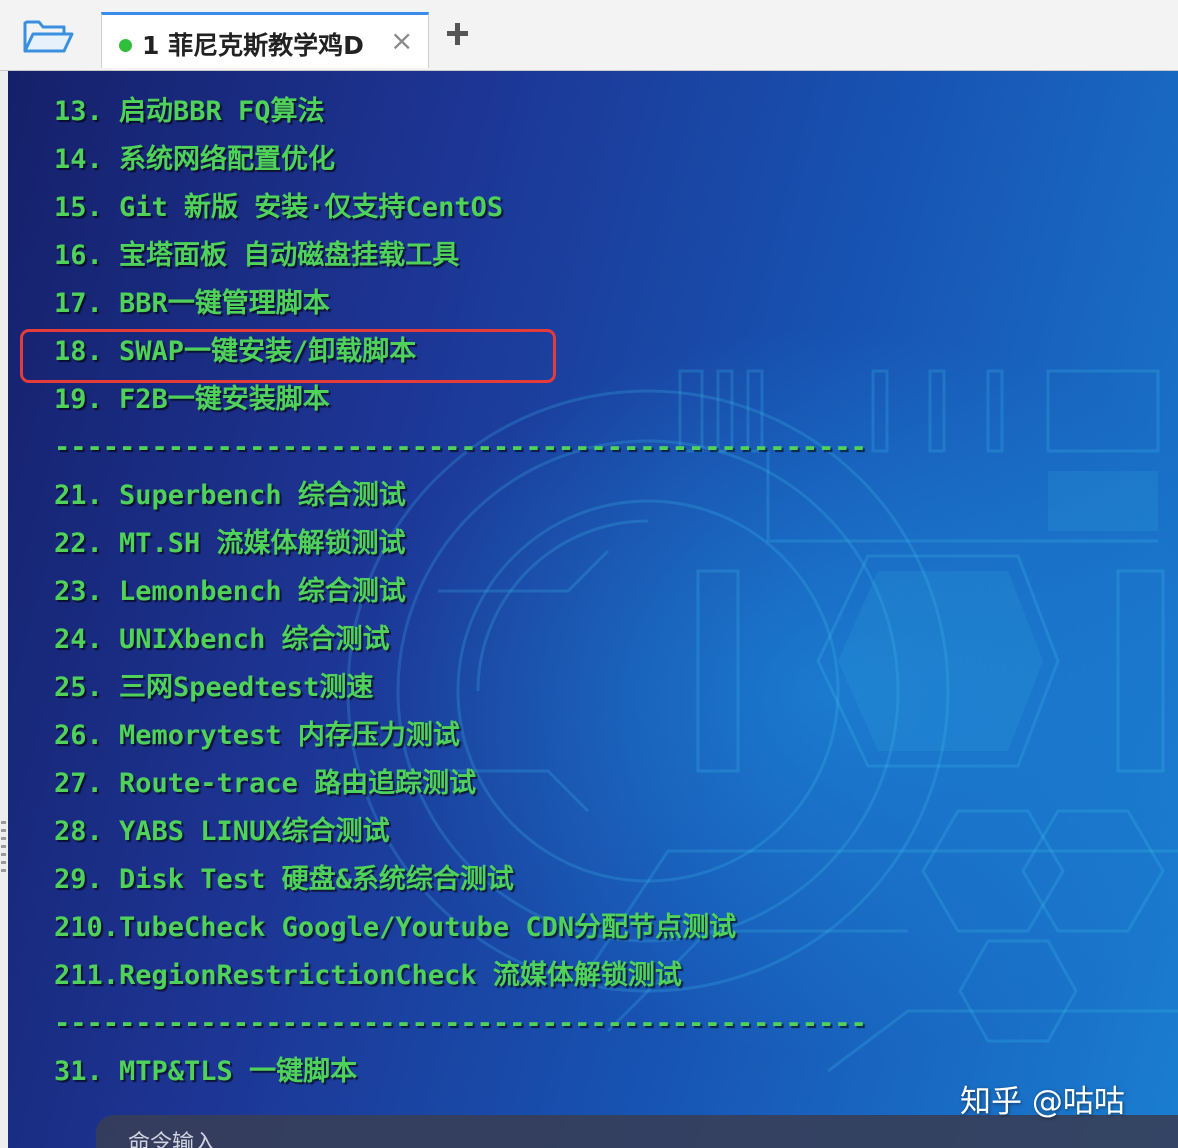  I want to click on terminal-line: 25. 三网Speedtest测速, so click(214, 687).